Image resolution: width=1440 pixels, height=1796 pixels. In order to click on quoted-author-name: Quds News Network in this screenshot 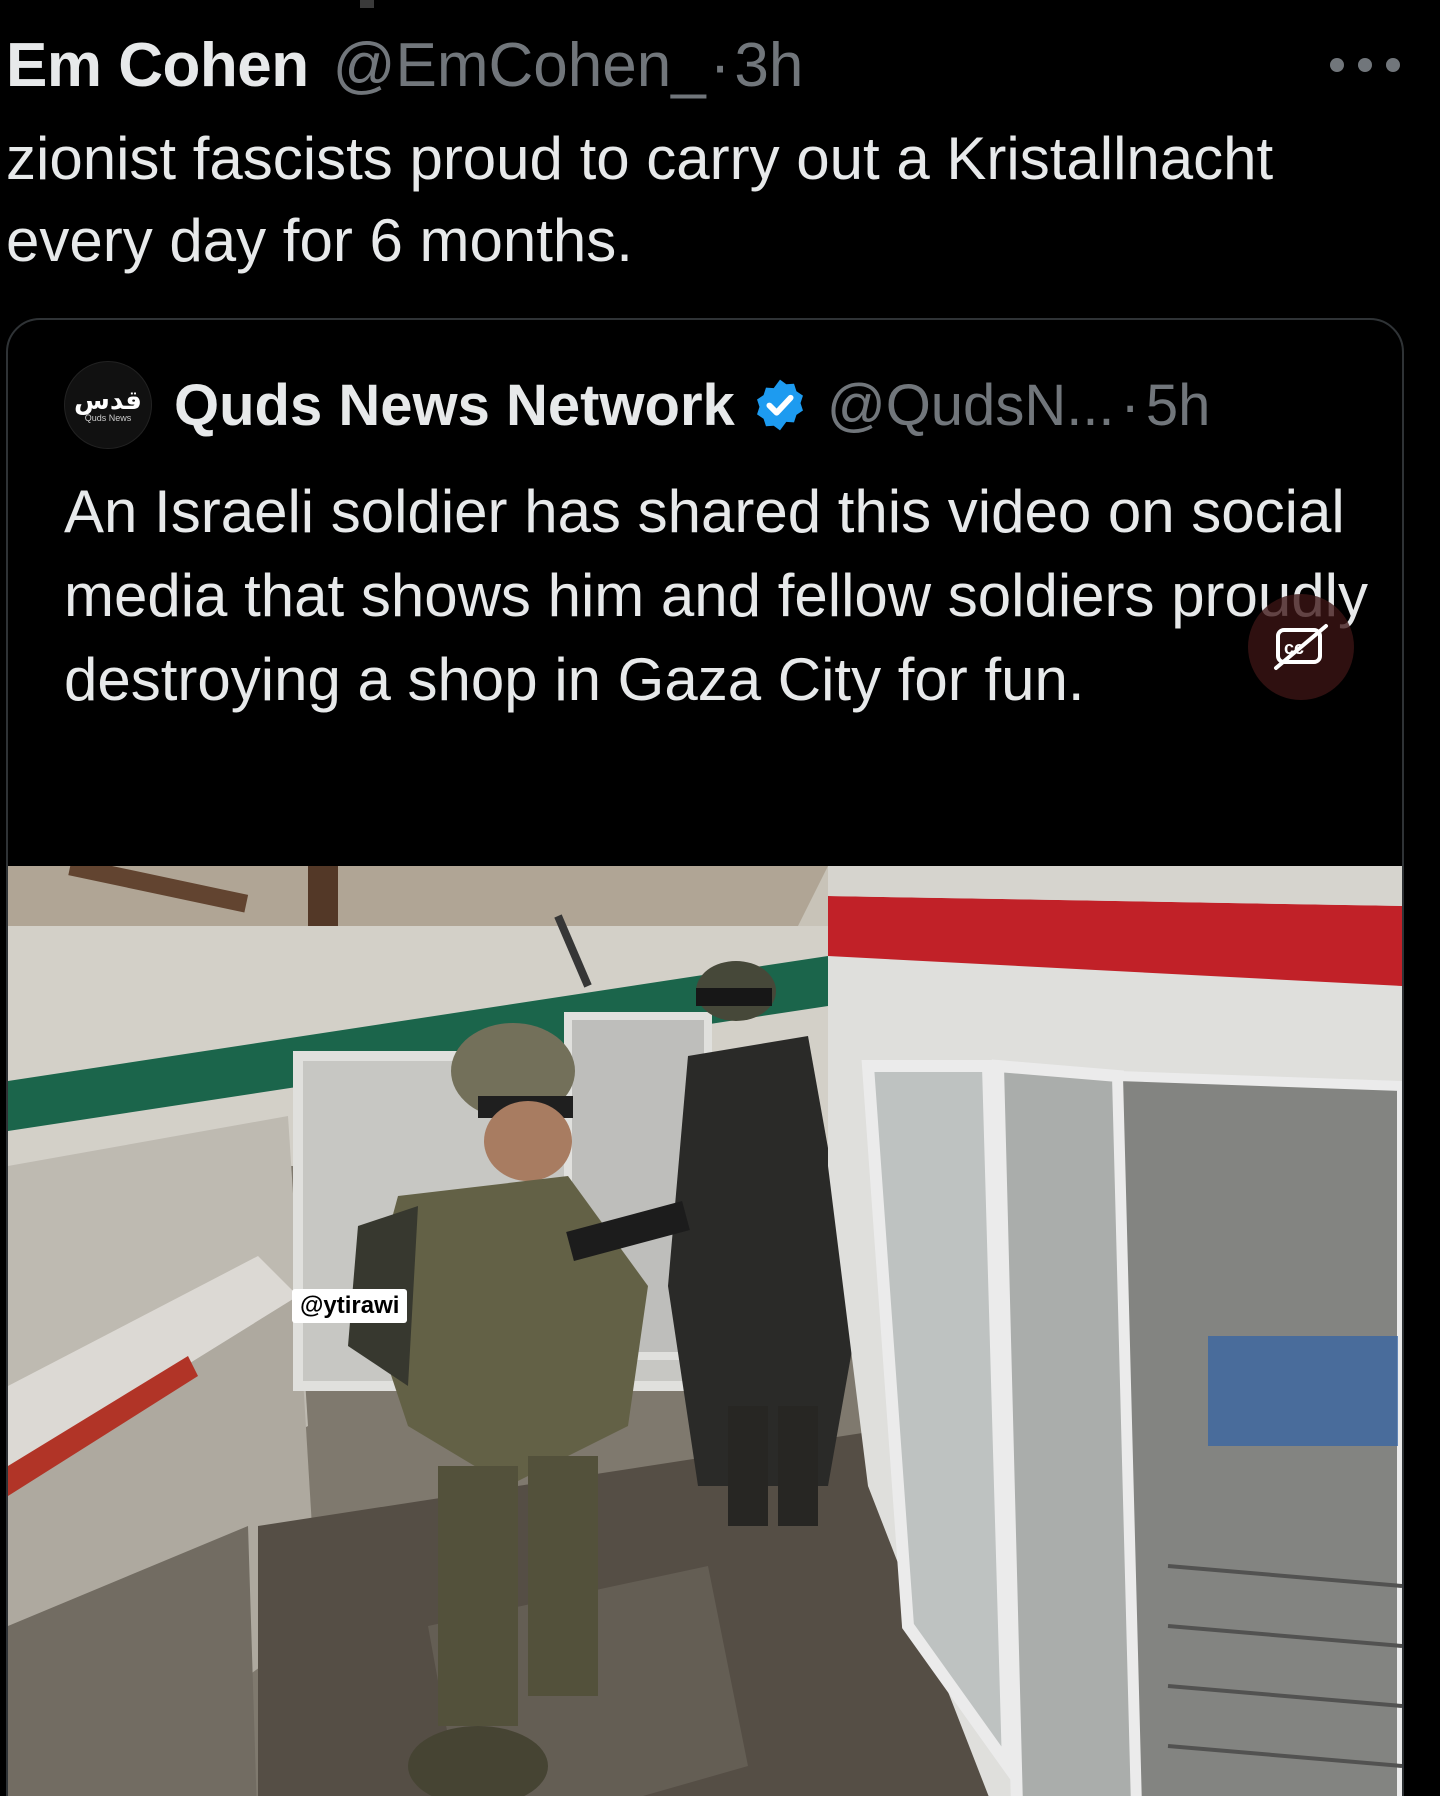, I will do `click(454, 405)`.